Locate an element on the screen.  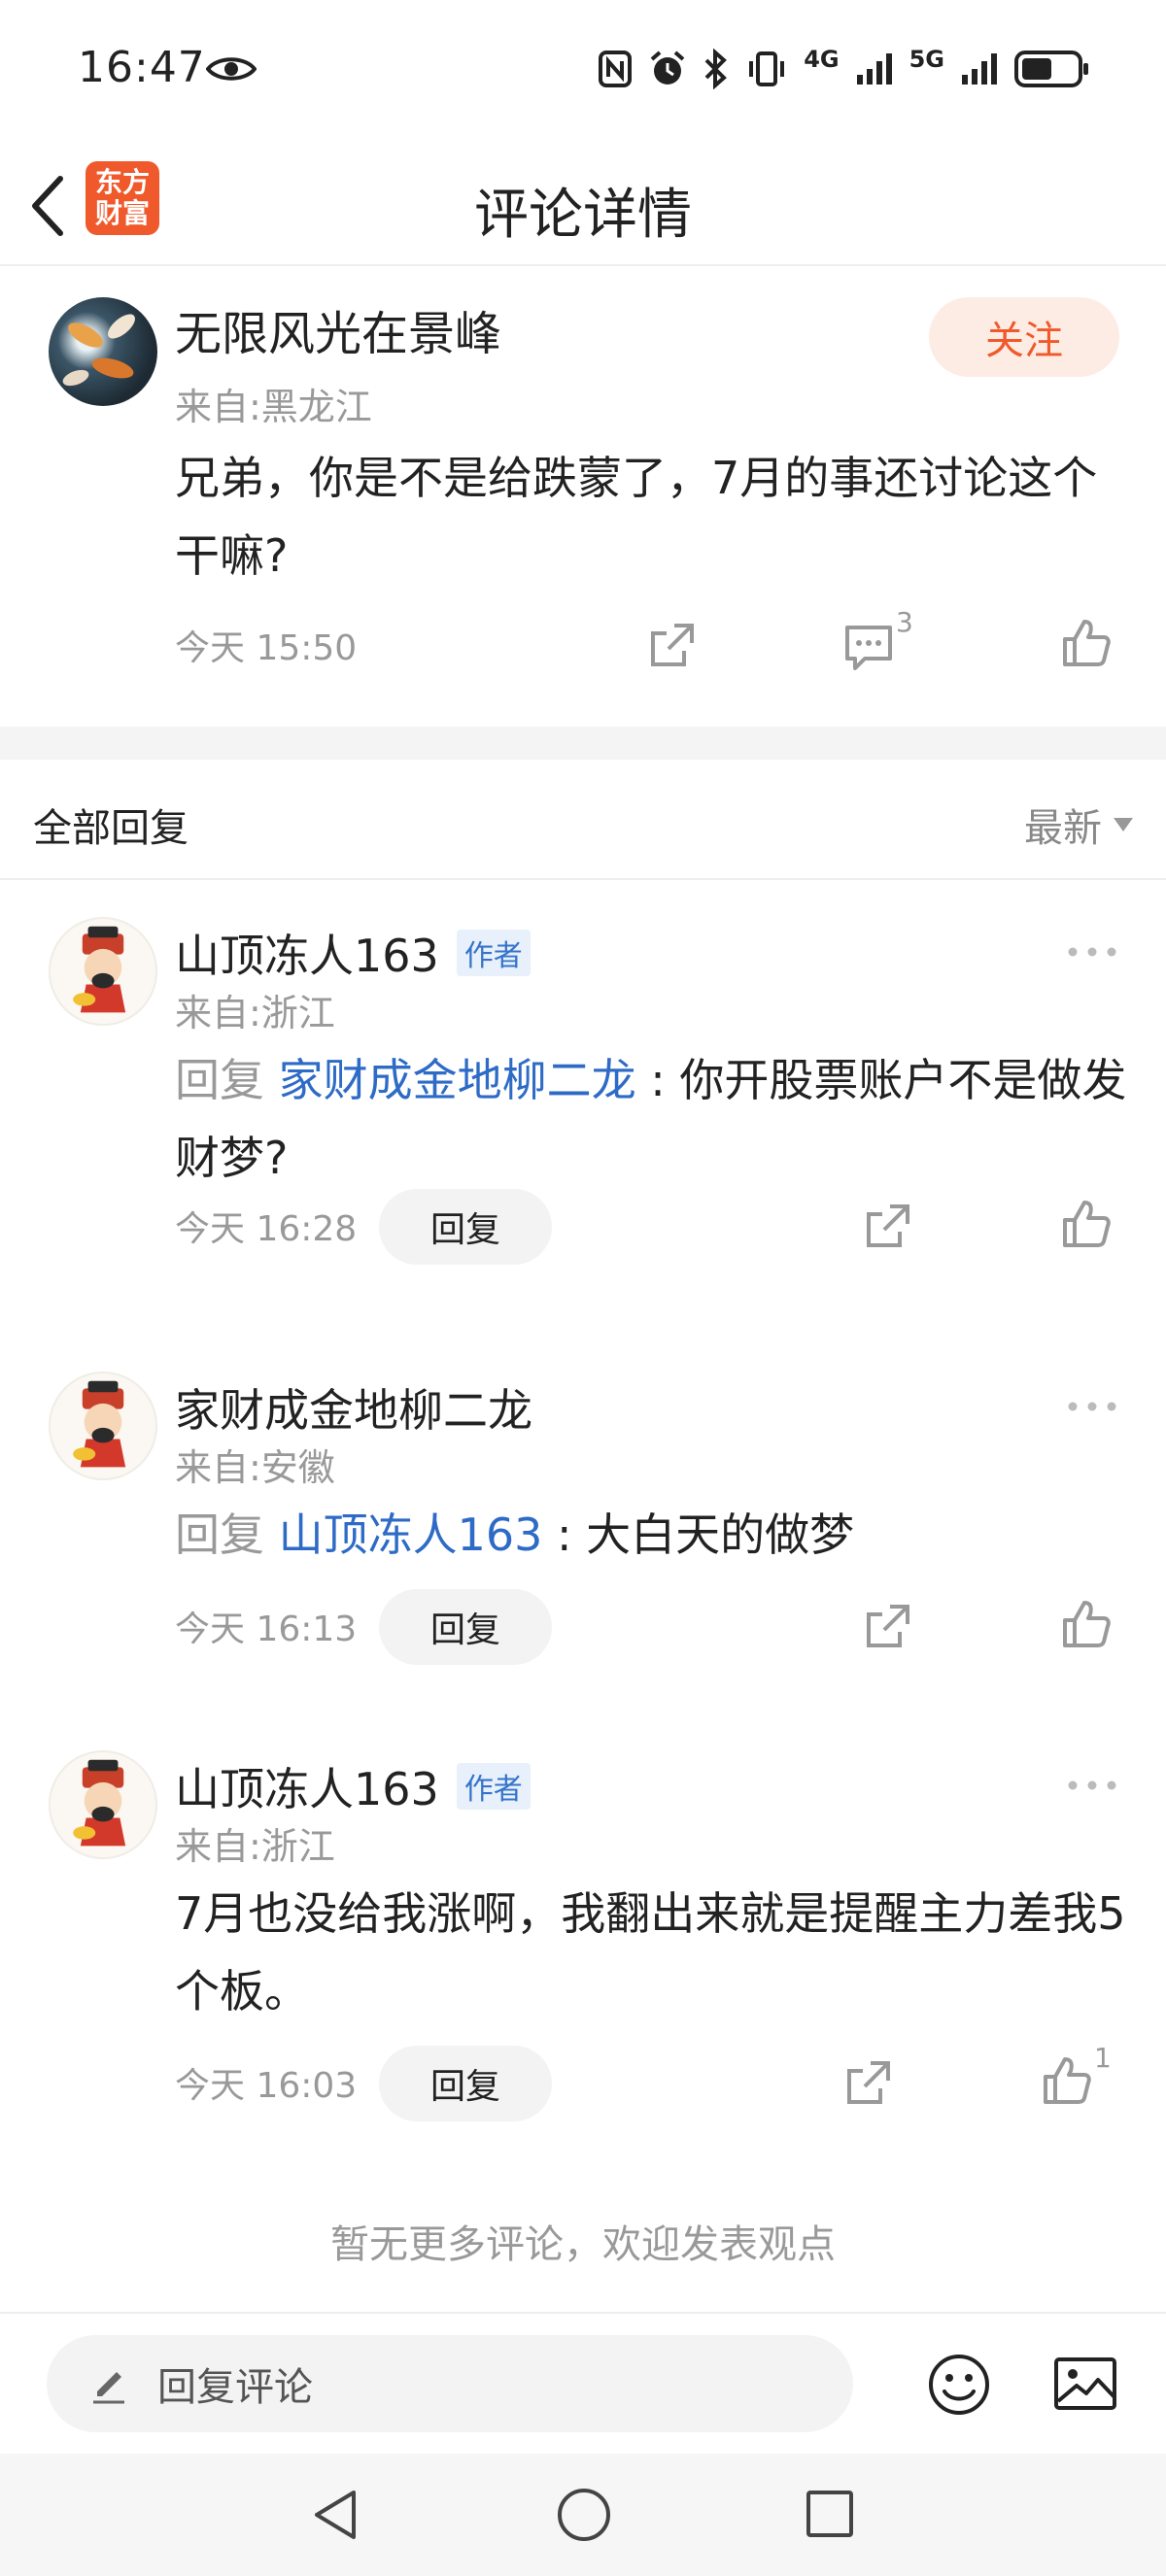
sort-label: 最新 is located at coordinates (1063, 828).